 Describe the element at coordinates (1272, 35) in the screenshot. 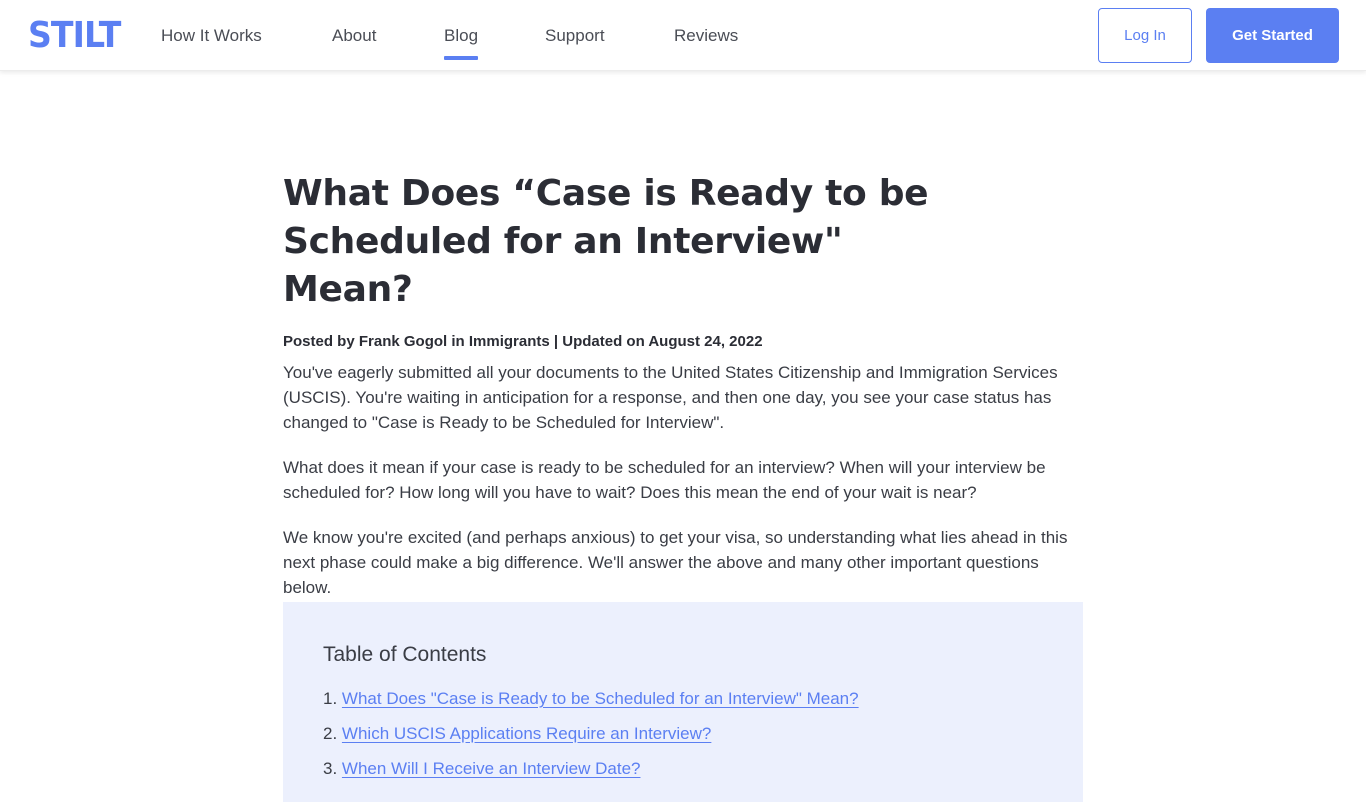

I see `get-started-button: Get Started` at that location.